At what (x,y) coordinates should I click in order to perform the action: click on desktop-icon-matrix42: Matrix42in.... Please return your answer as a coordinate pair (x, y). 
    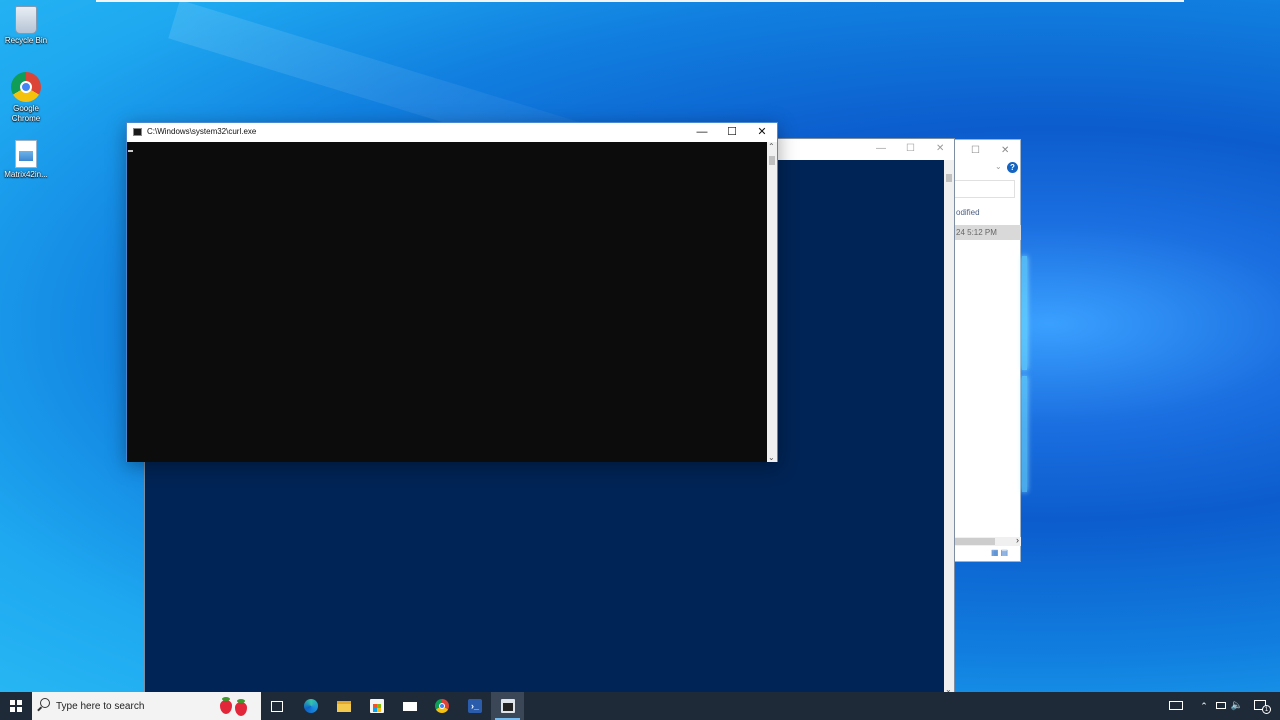
    Looking at the image, I should click on (26, 160).